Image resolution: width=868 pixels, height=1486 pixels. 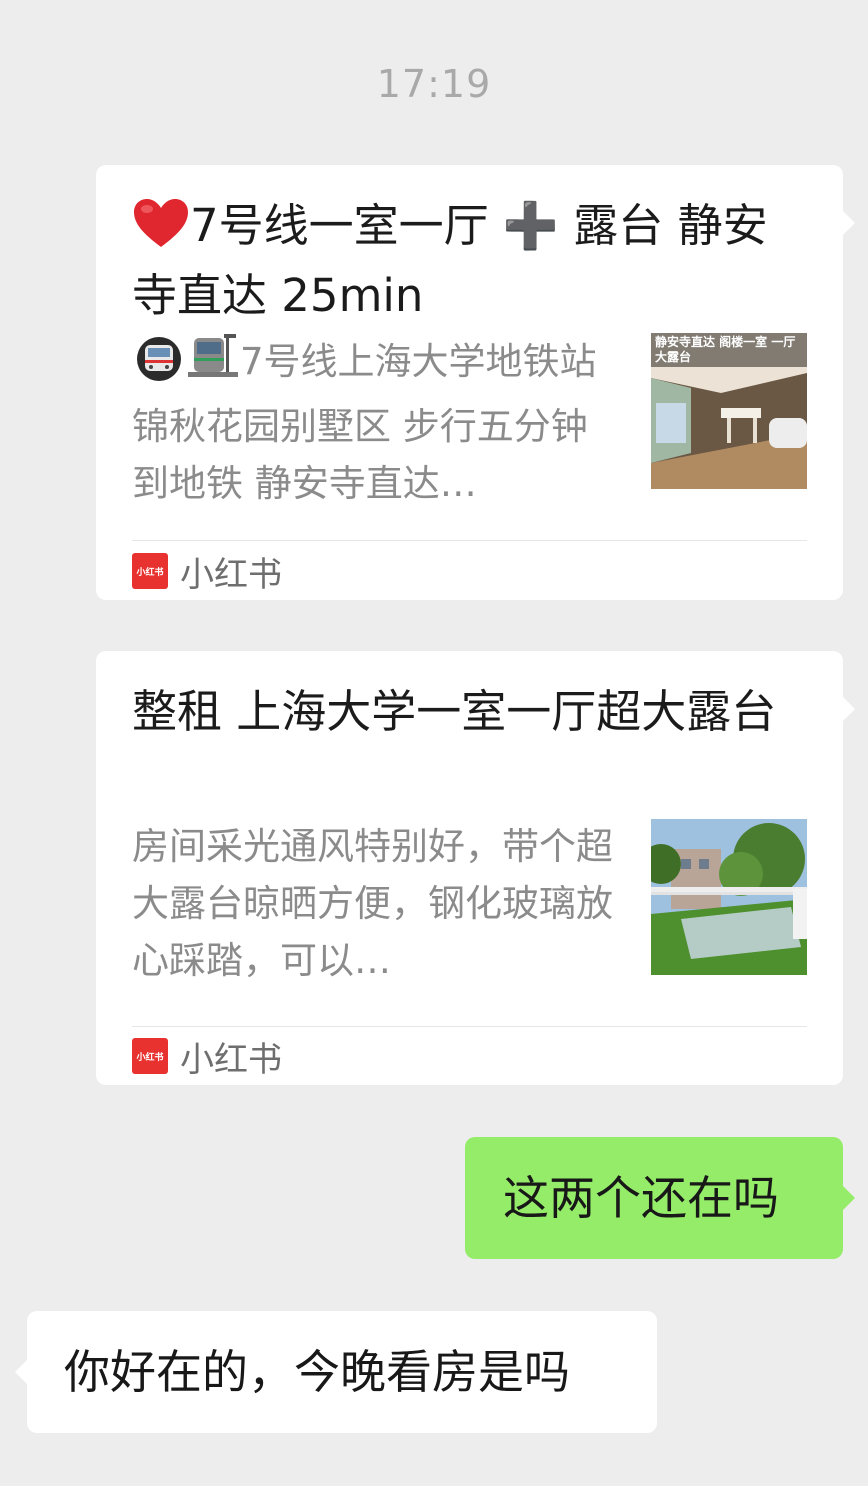 What do you see at coordinates (317, 1372) in the screenshot?
I see `message-text: 你好在的，今晚看房是吗` at bounding box center [317, 1372].